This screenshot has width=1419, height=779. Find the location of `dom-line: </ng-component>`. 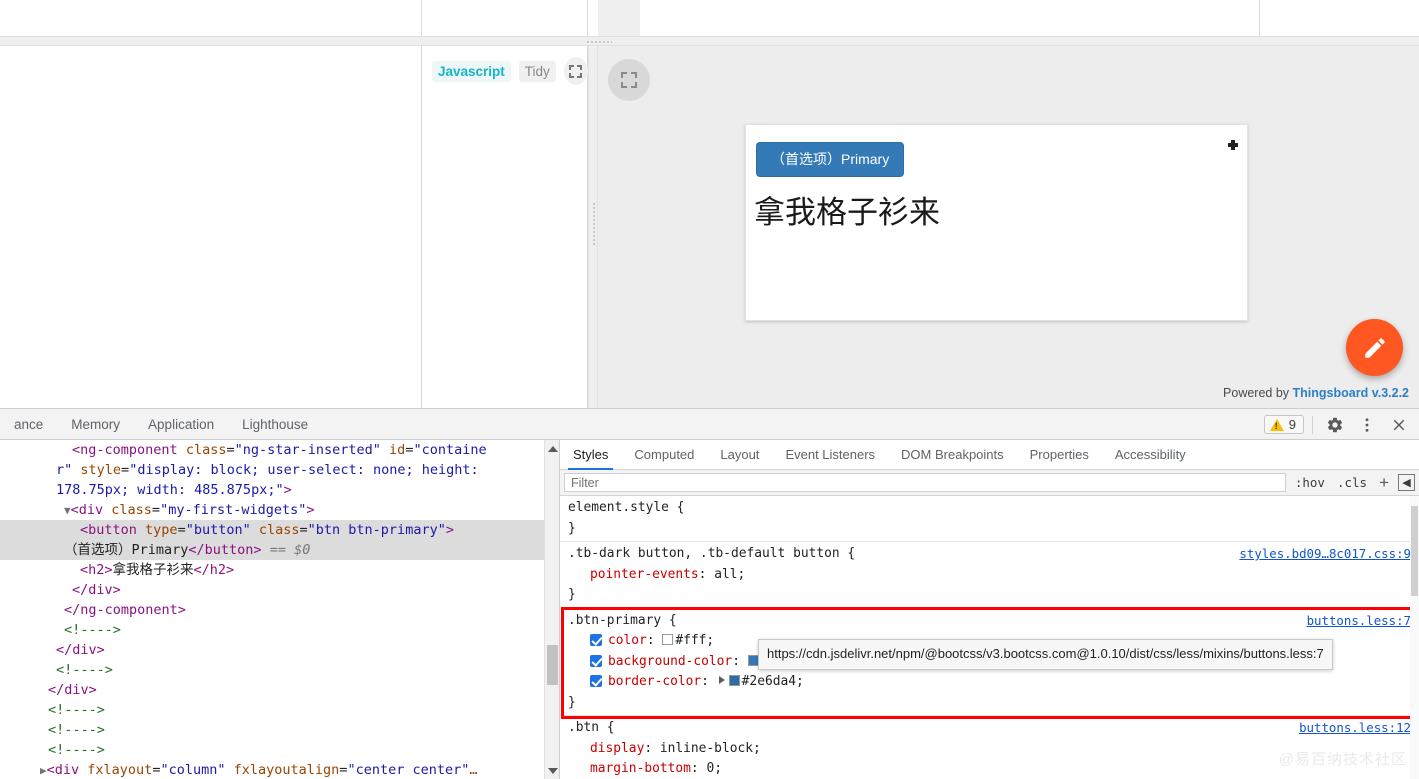

dom-line: </ng-component> is located at coordinates (279, 610).